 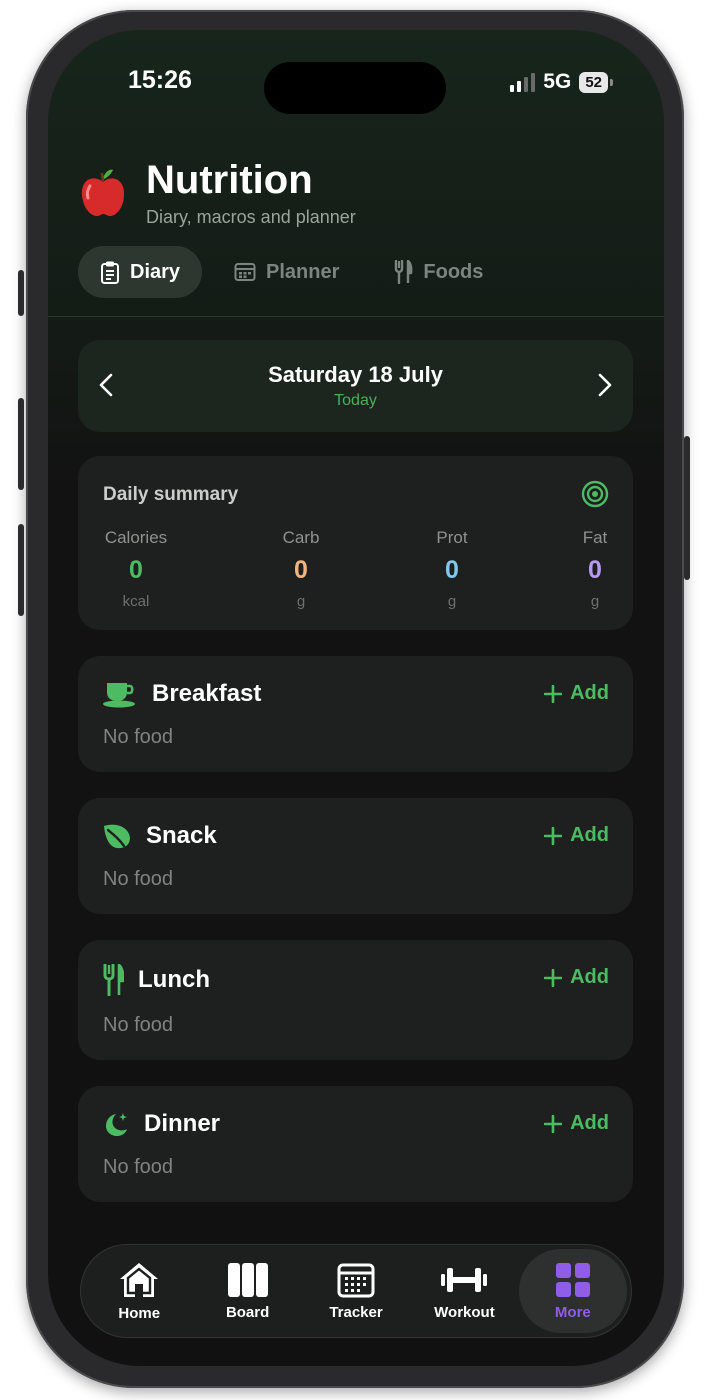 I want to click on tab-label: Planner, so click(x=303, y=271).